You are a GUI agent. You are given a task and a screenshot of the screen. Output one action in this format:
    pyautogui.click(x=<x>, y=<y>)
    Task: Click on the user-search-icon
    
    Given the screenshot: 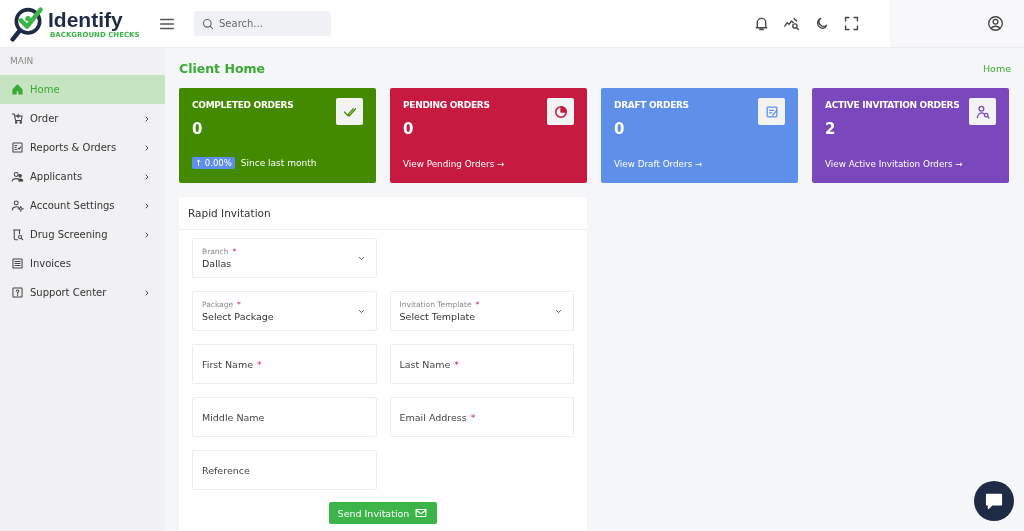 What is the action you would take?
    pyautogui.click(x=982, y=111)
    